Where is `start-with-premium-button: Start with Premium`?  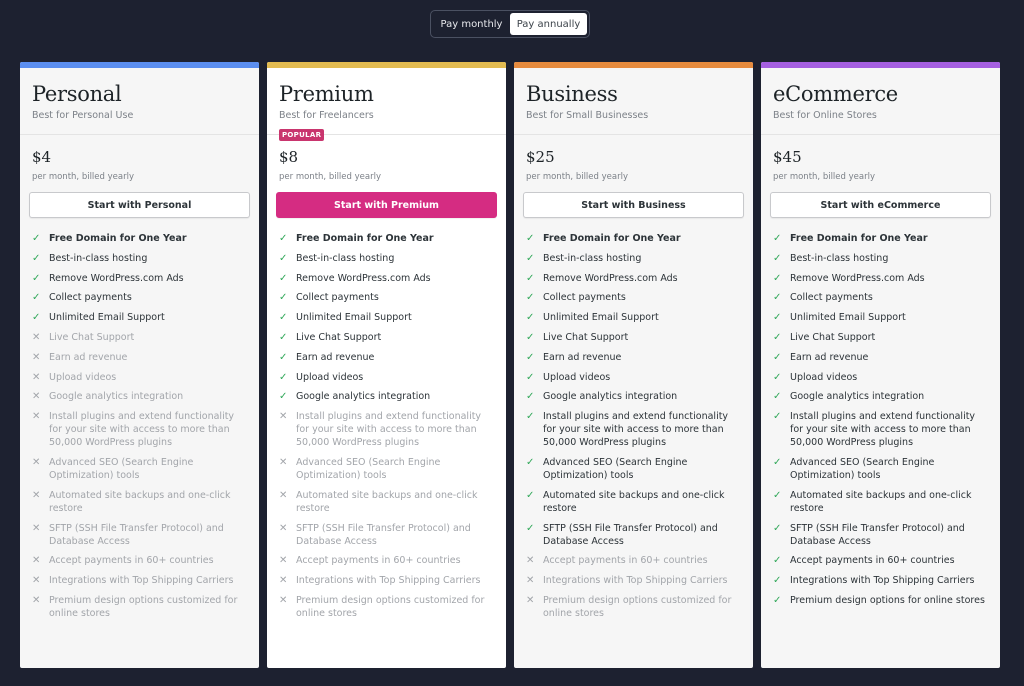 start-with-premium-button: Start with Premium is located at coordinates (386, 205).